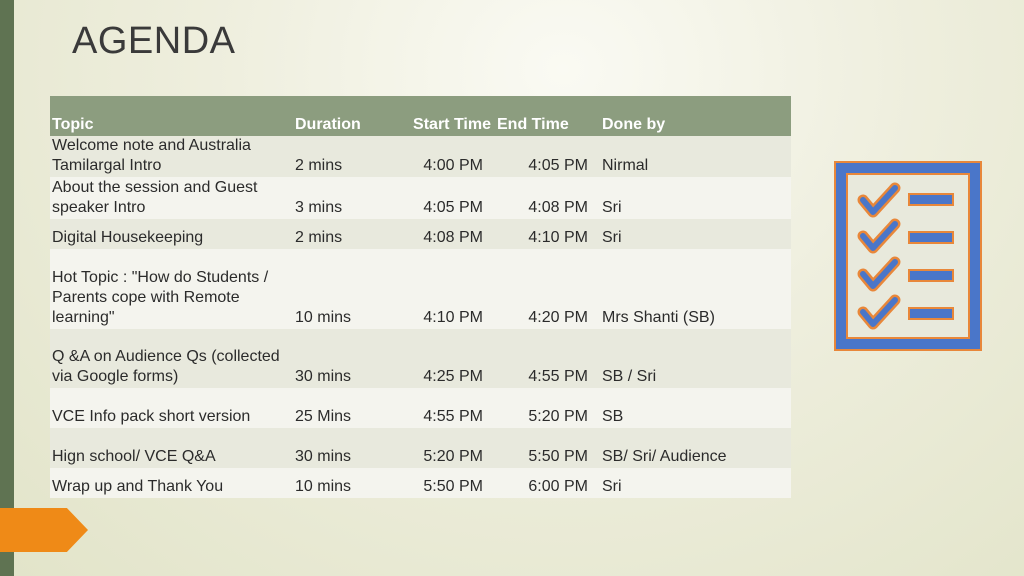 The width and height of the screenshot is (1024, 576). What do you see at coordinates (453, 456) in the screenshot?
I see `row-start-time: 5:20 PM` at bounding box center [453, 456].